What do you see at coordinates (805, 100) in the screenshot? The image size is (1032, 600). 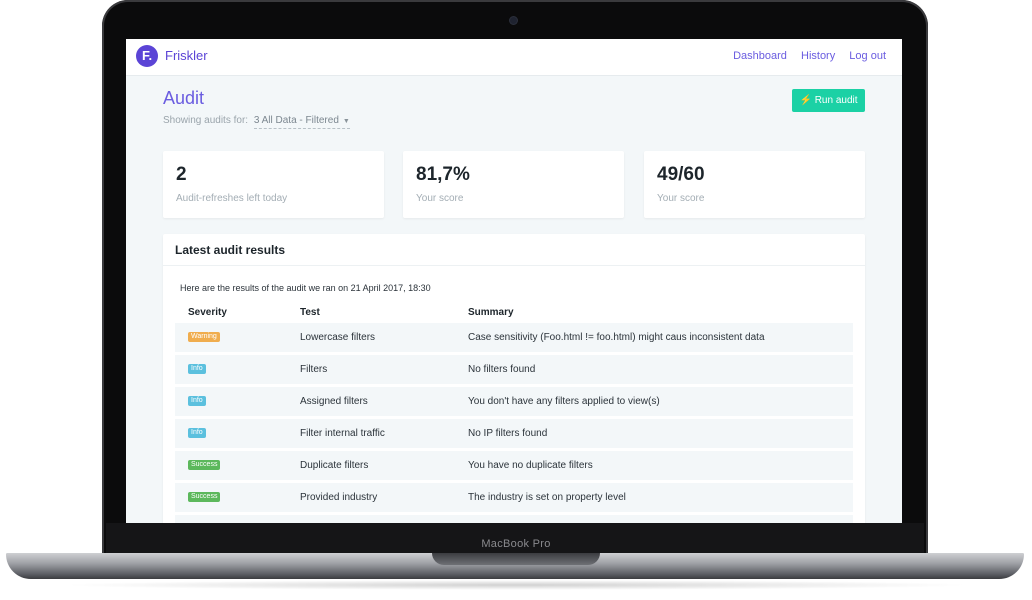 I see `lightning-icon: ⚡` at bounding box center [805, 100].